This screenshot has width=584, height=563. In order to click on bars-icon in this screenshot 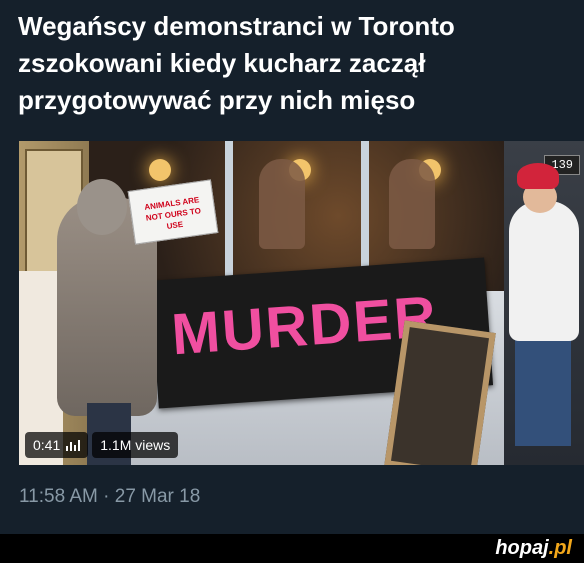, I will do `click(73, 445)`.